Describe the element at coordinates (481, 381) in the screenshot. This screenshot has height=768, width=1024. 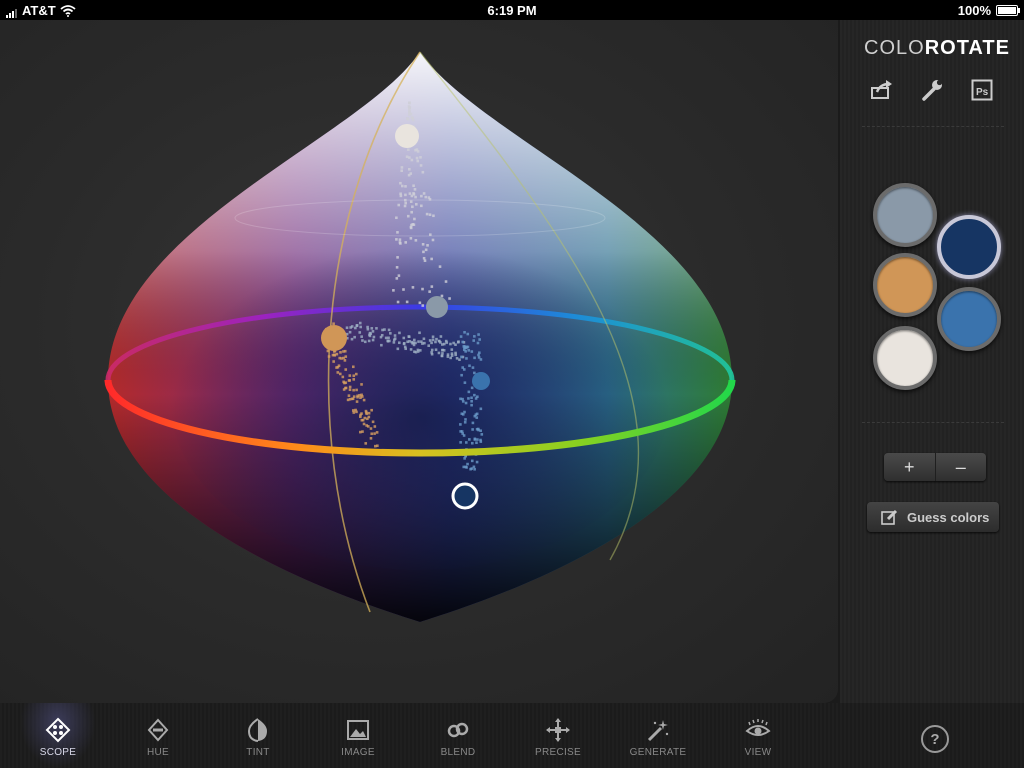
I see `marker-steel-blue` at that location.